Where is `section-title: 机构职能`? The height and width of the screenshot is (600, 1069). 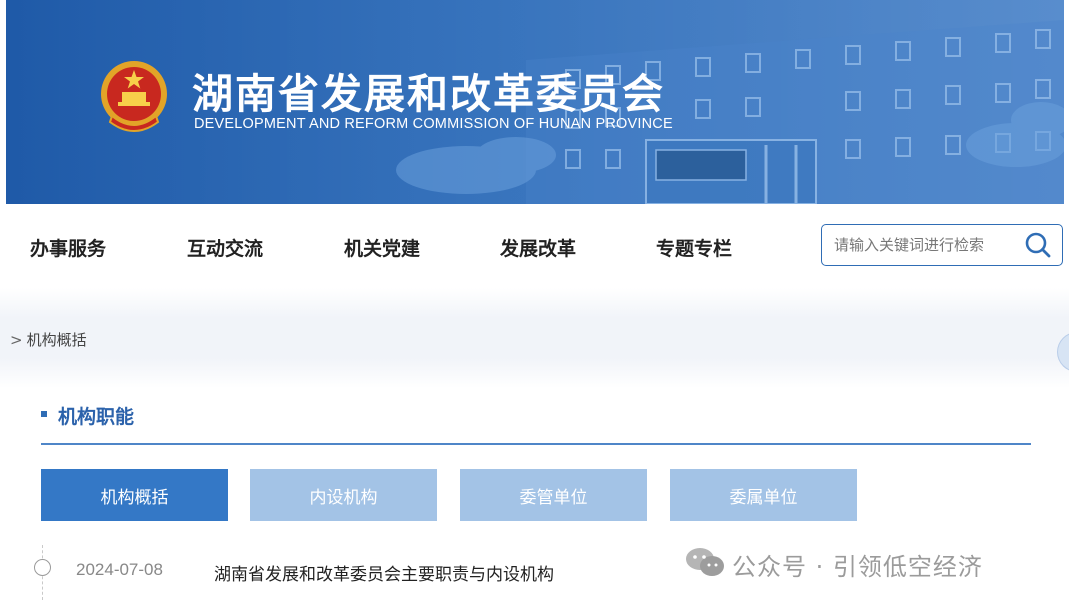
section-title: 机构职能 is located at coordinates (96, 417).